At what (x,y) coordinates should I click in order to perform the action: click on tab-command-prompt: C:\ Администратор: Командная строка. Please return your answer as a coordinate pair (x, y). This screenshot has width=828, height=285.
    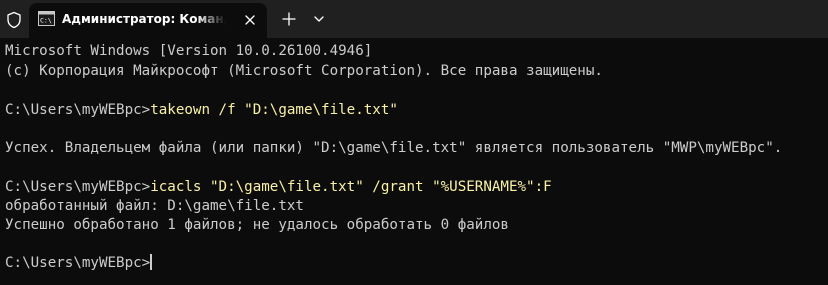
    Looking at the image, I should click on (148, 20).